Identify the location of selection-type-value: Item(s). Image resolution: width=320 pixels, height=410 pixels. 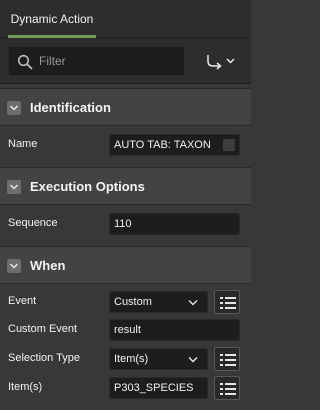
(131, 359).